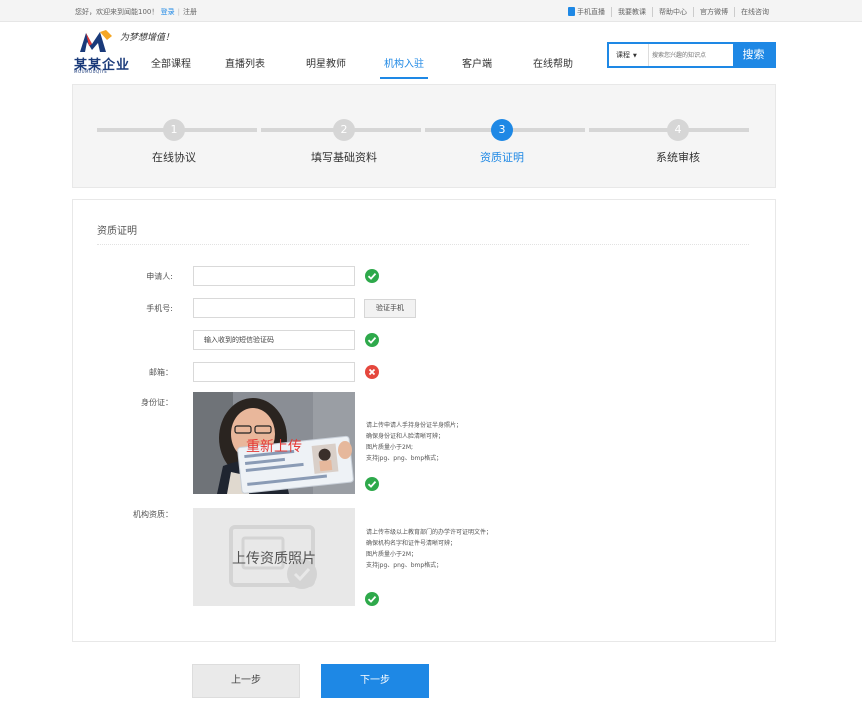  Describe the element at coordinates (117, 231) in the screenshot. I see `section-title: 资质证明` at that location.